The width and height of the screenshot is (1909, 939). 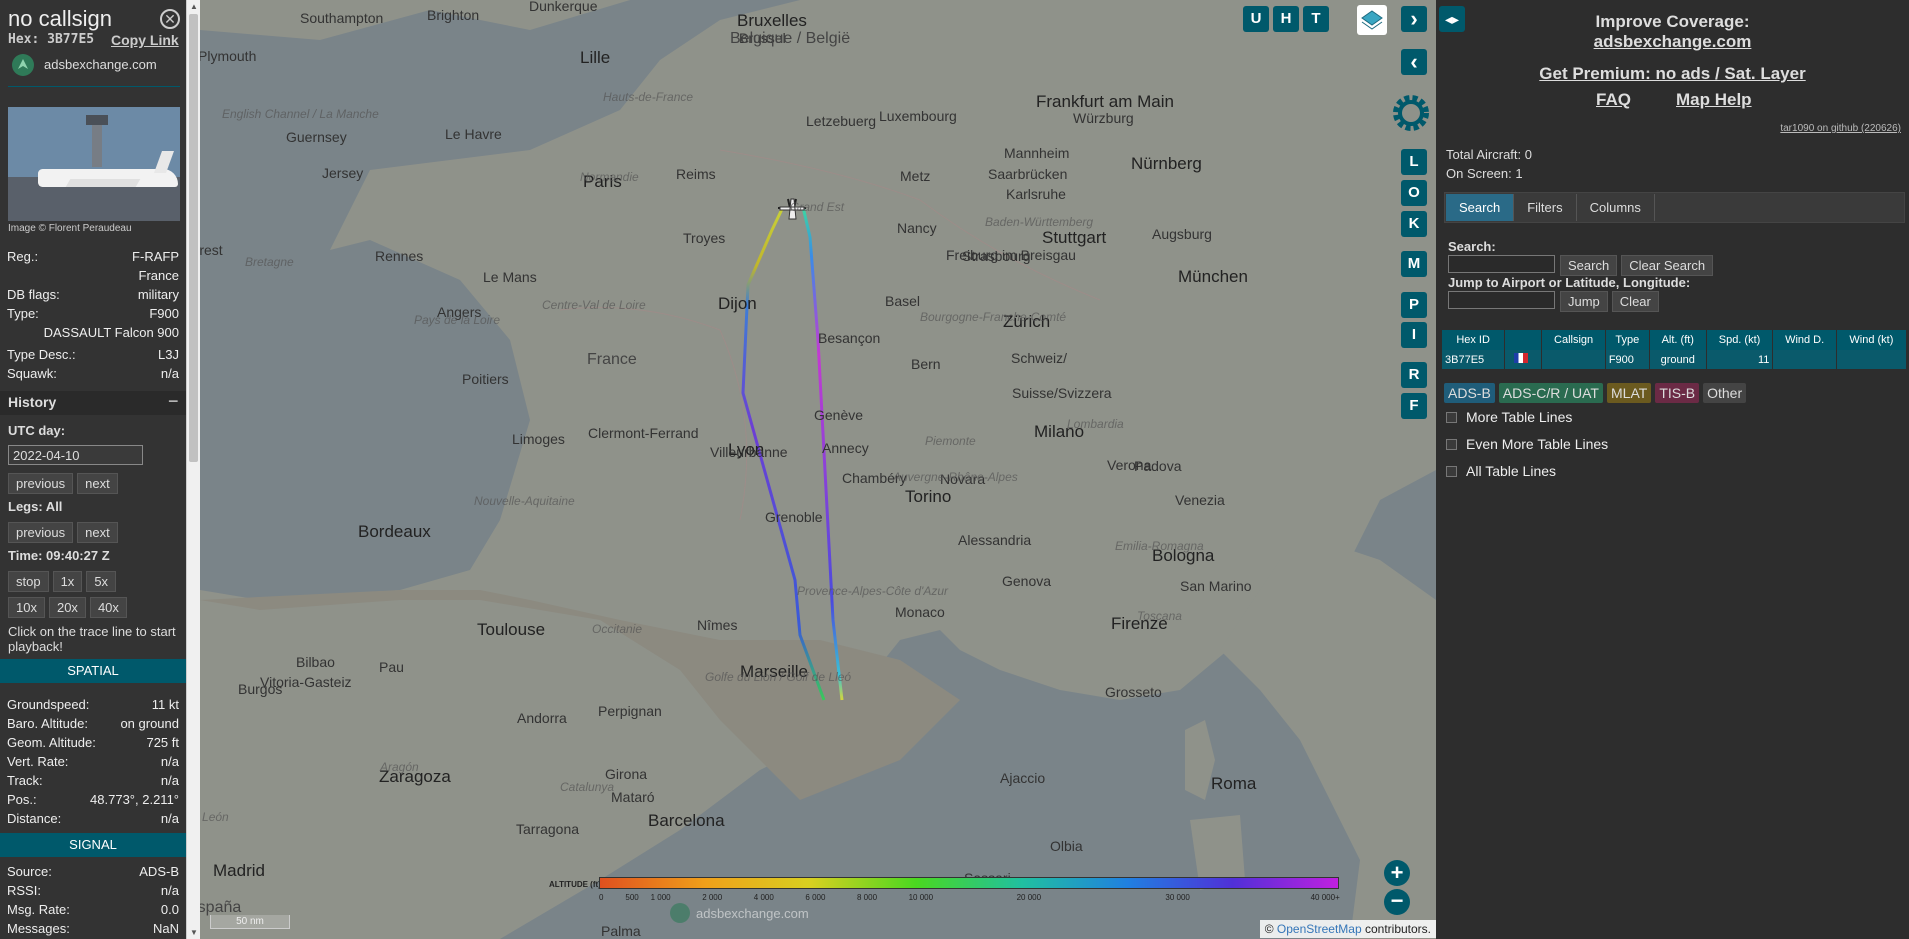 I want to click on column-header: Spd. (kt), so click(x=1740, y=340).